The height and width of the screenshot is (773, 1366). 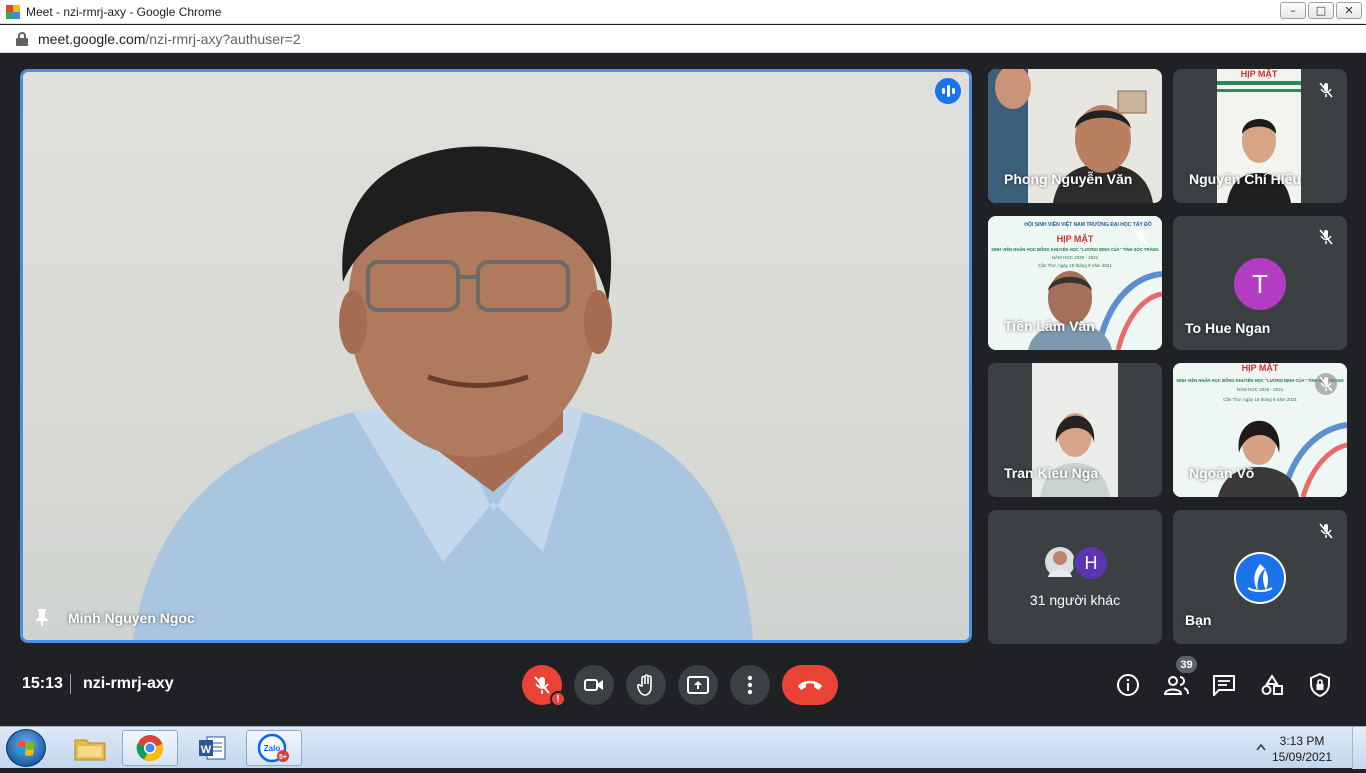 I want to click on union-logo-icon, so click(x=1260, y=578).